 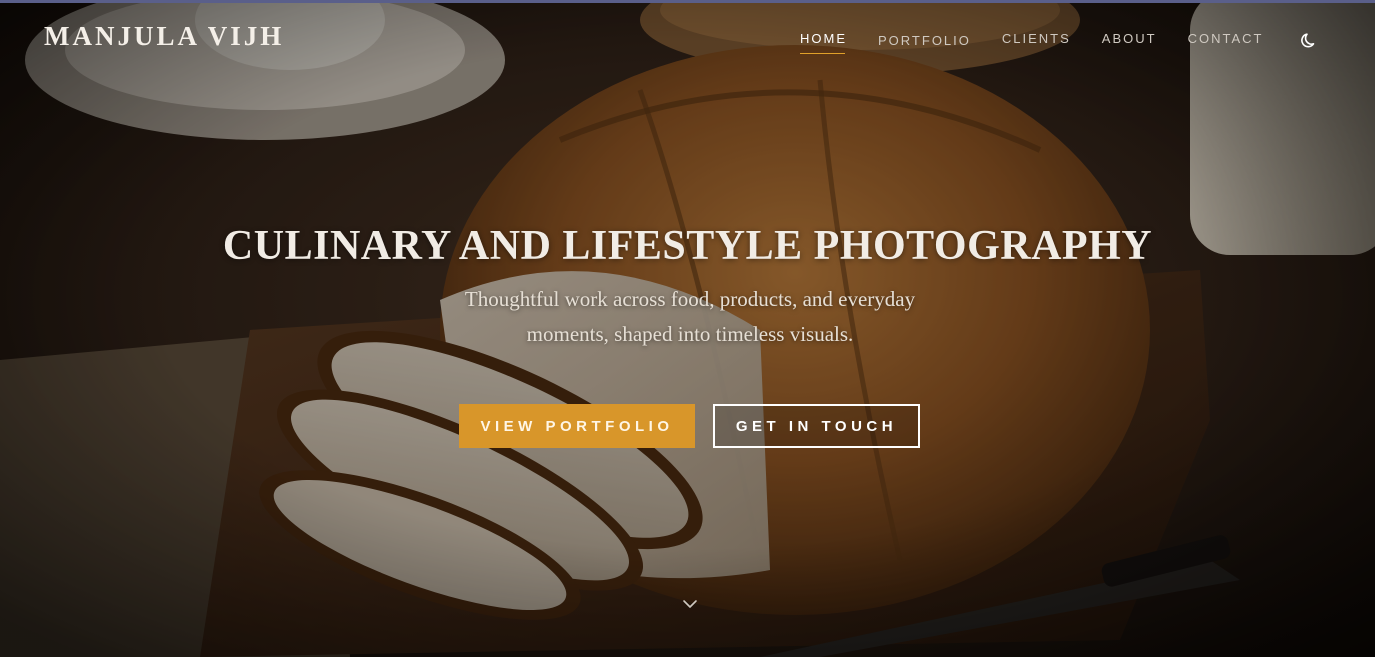 What do you see at coordinates (1036, 38) in the screenshot?
I see `nav-clients: CLIENTS` at bounding box center [1036, 38].